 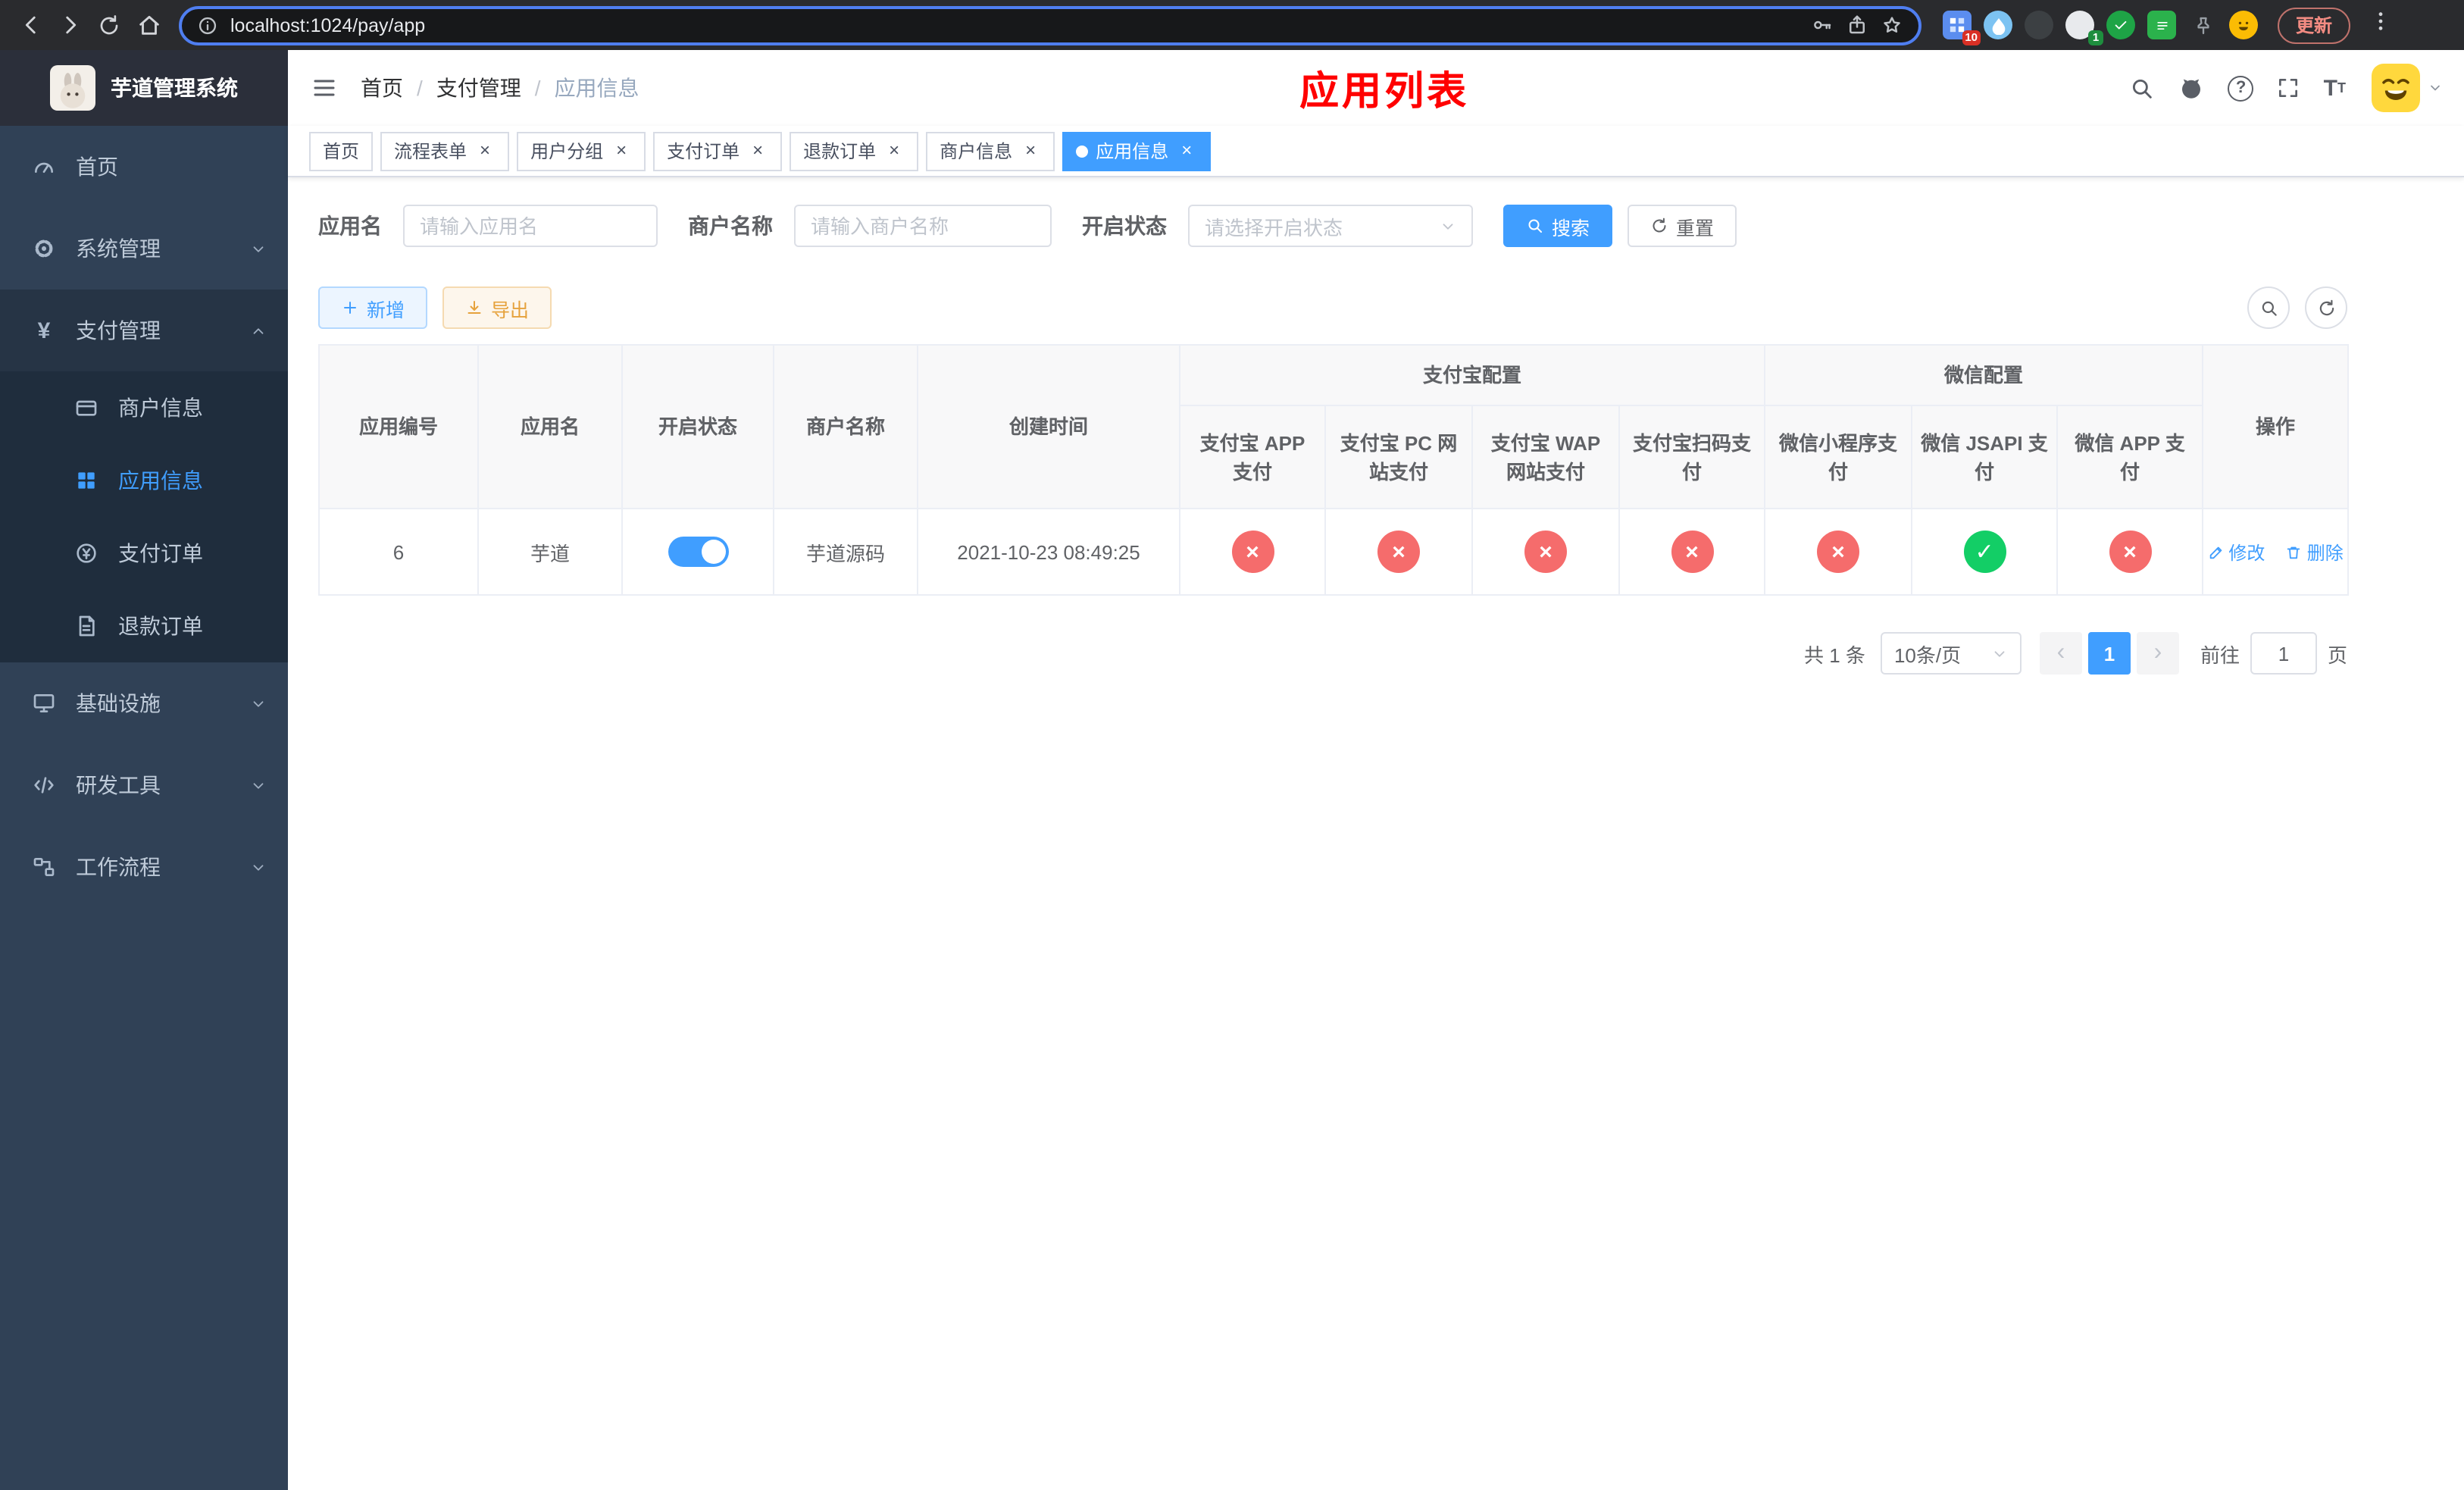 What do you see at coordinates (341, 151) in the screenshot?
I see `tab-home: 首页` at bounding box center [341, 151].